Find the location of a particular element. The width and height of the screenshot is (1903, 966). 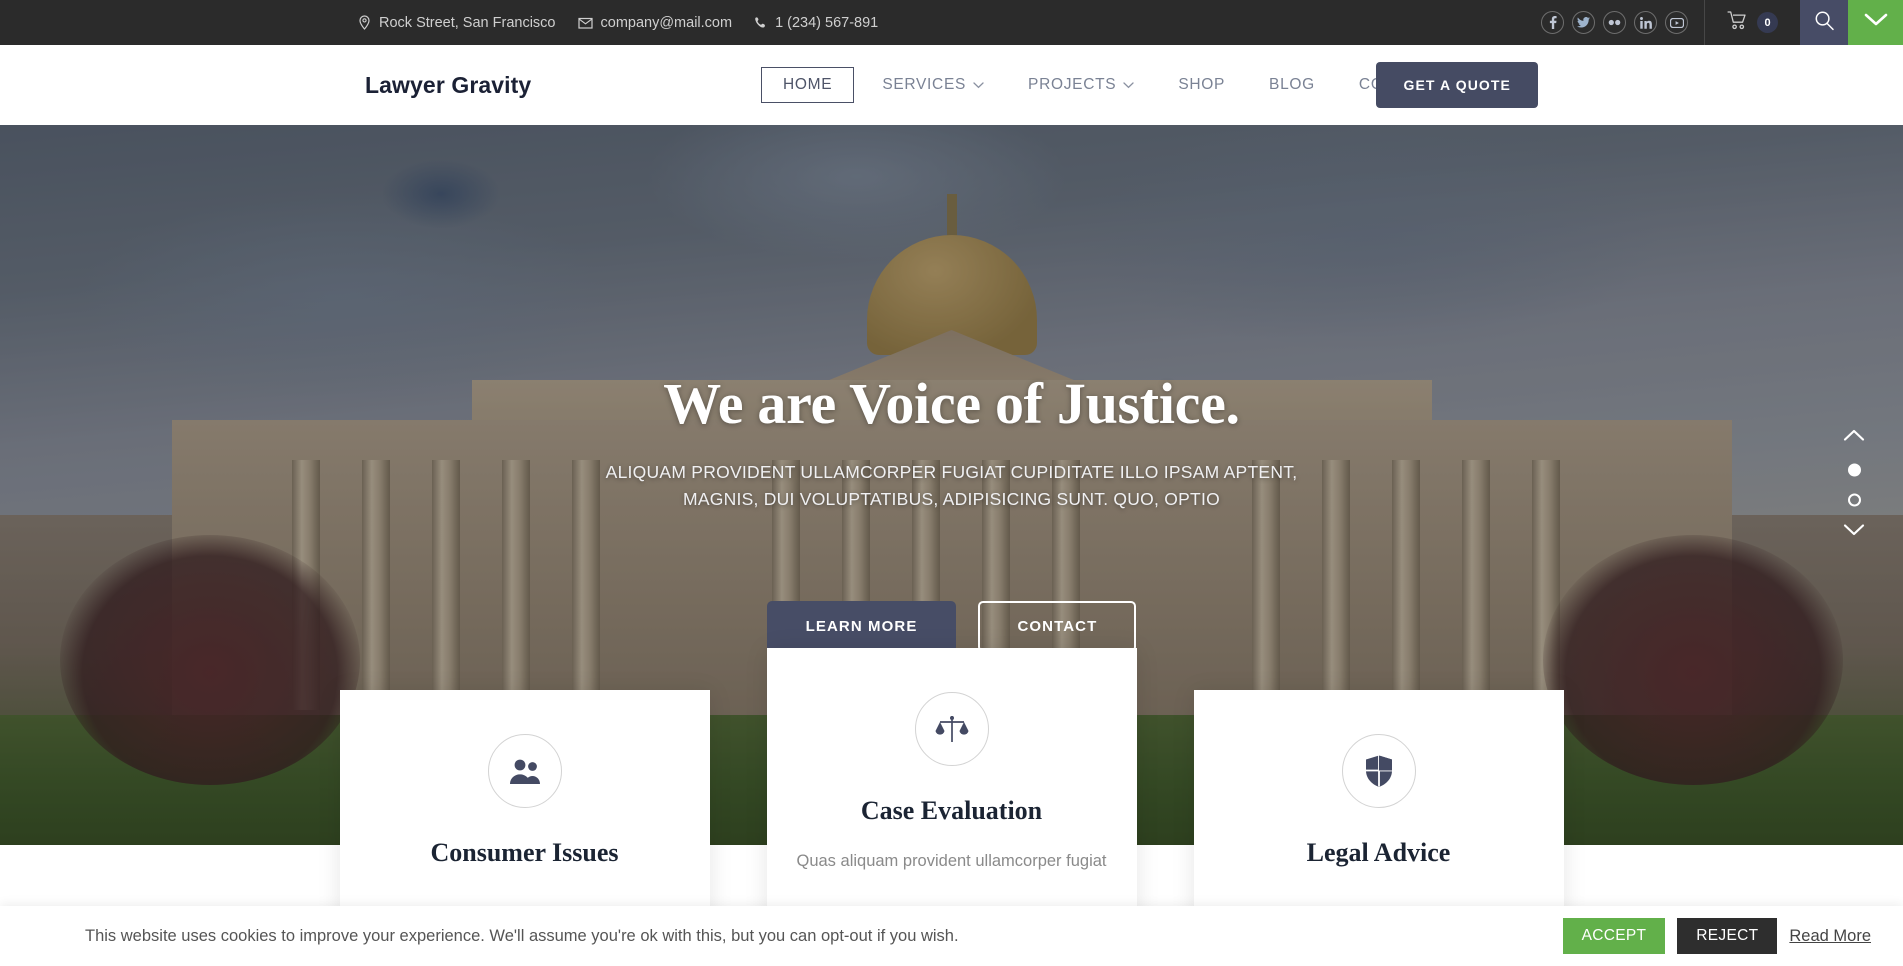

map-pin-icon is located at coordinates (364, 22).